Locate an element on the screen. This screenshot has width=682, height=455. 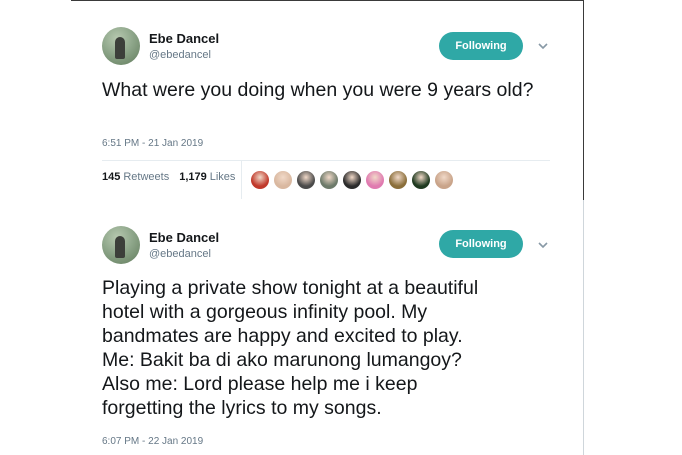
tweet-timestamp: 6:07 PM - 22 Jan 2019 is located at coordinates (152, 441).